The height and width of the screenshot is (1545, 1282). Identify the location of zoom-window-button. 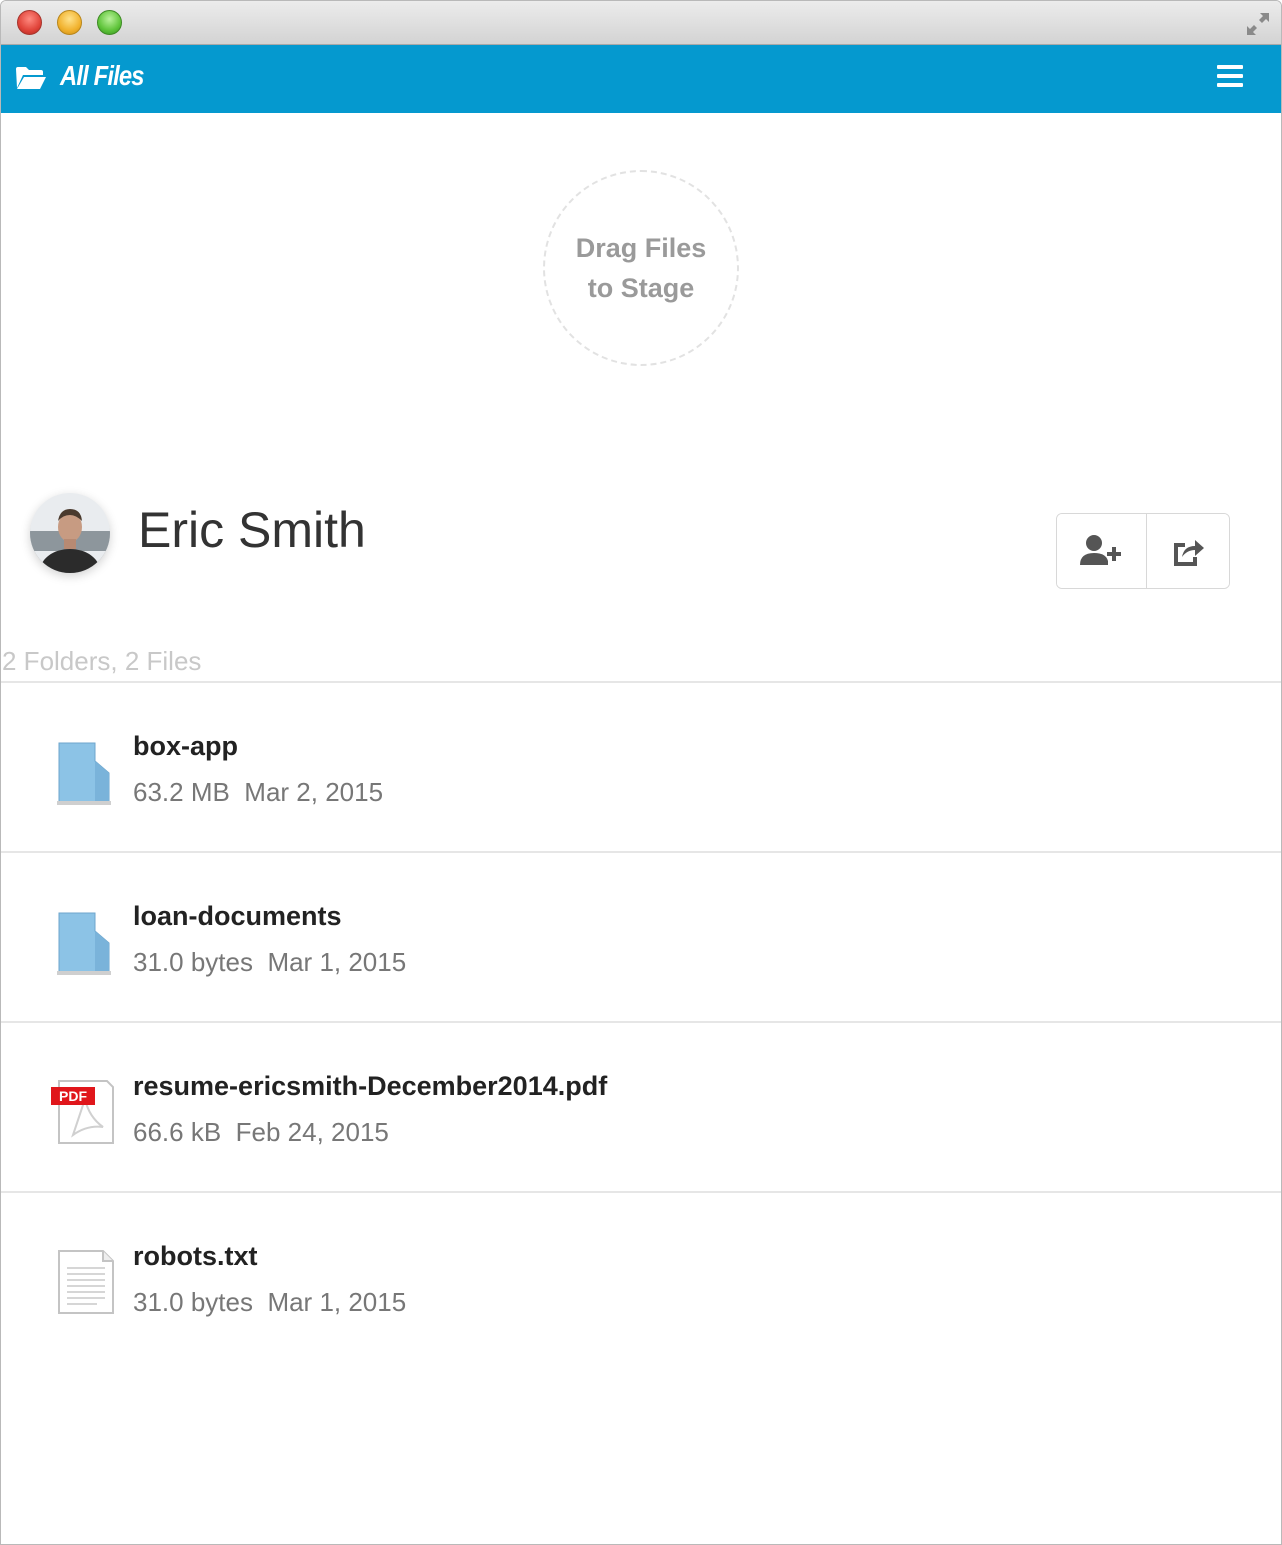
(109, 22).